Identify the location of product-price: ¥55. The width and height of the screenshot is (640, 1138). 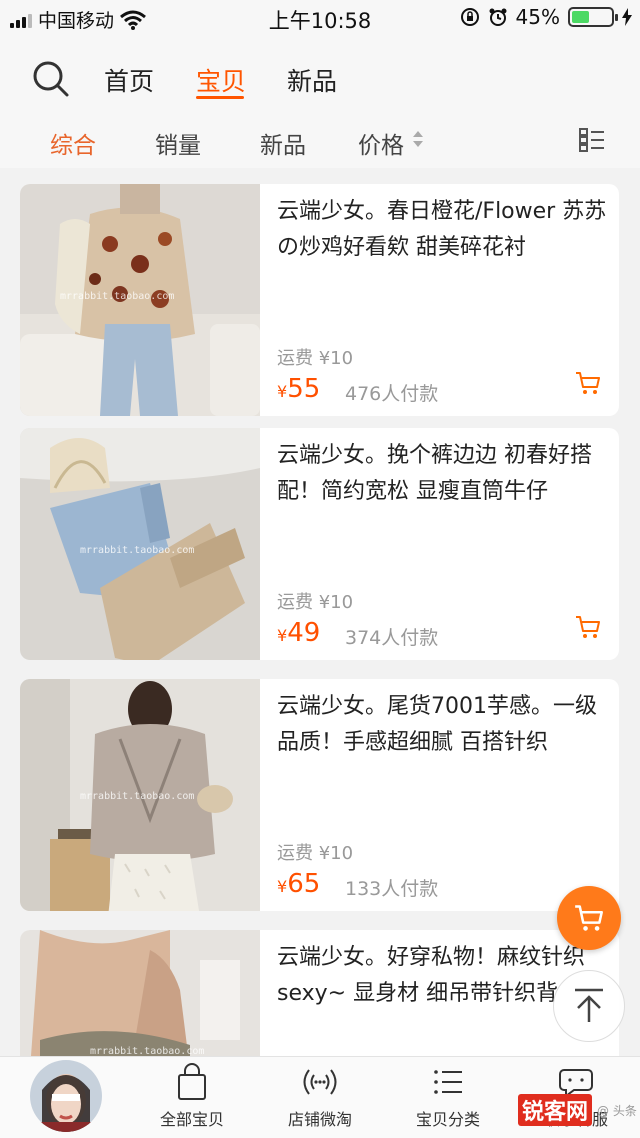
(298, 389).